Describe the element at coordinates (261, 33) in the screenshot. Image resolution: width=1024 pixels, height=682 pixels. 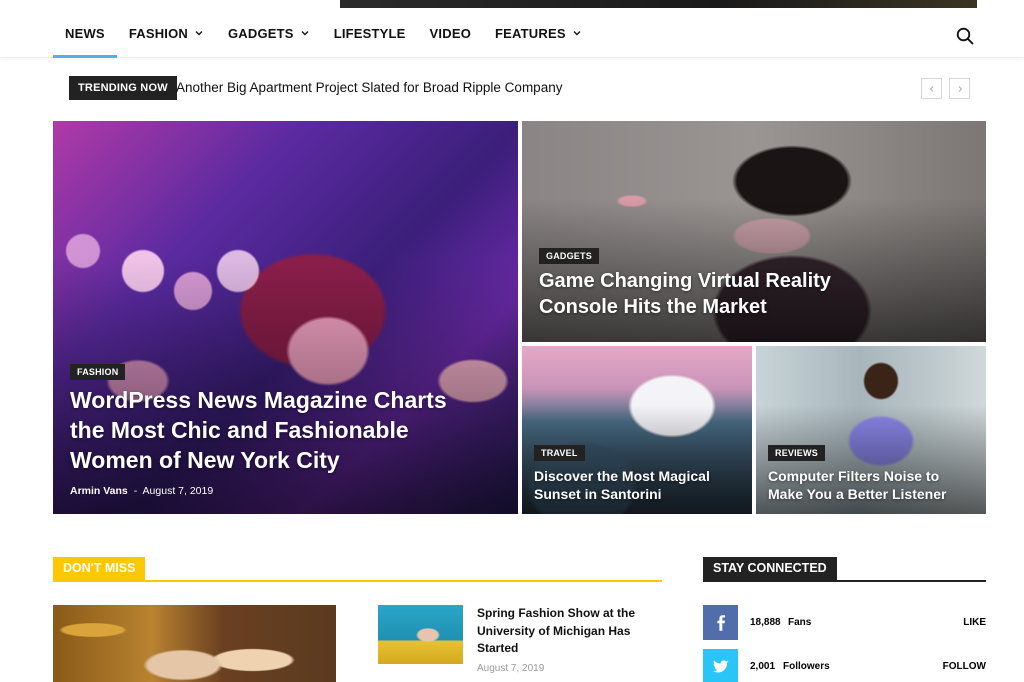
I see `nav-item-label: GADGETS` at that location.